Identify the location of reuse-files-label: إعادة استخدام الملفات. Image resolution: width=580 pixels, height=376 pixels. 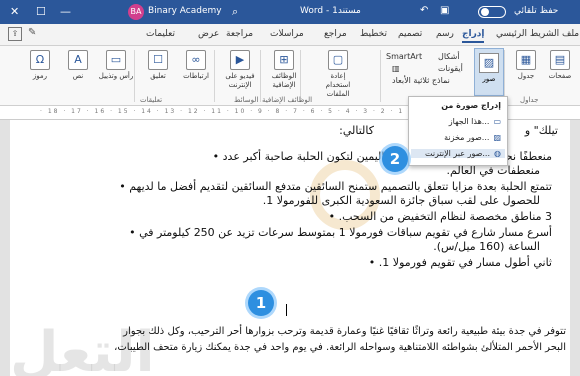
(338, 85).